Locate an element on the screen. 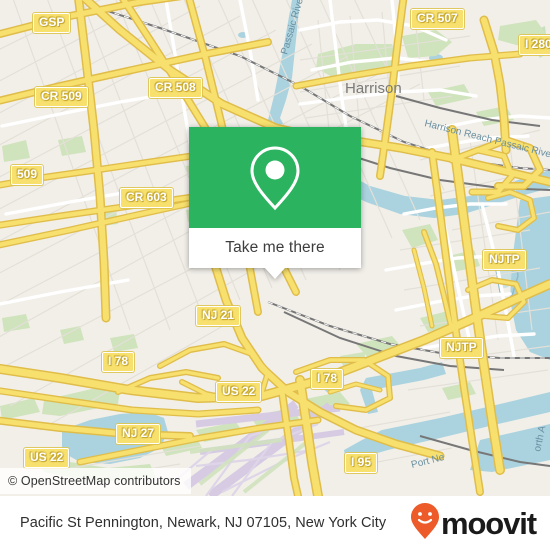  road-shield: CR 603 is located at coordinates (146, 198).